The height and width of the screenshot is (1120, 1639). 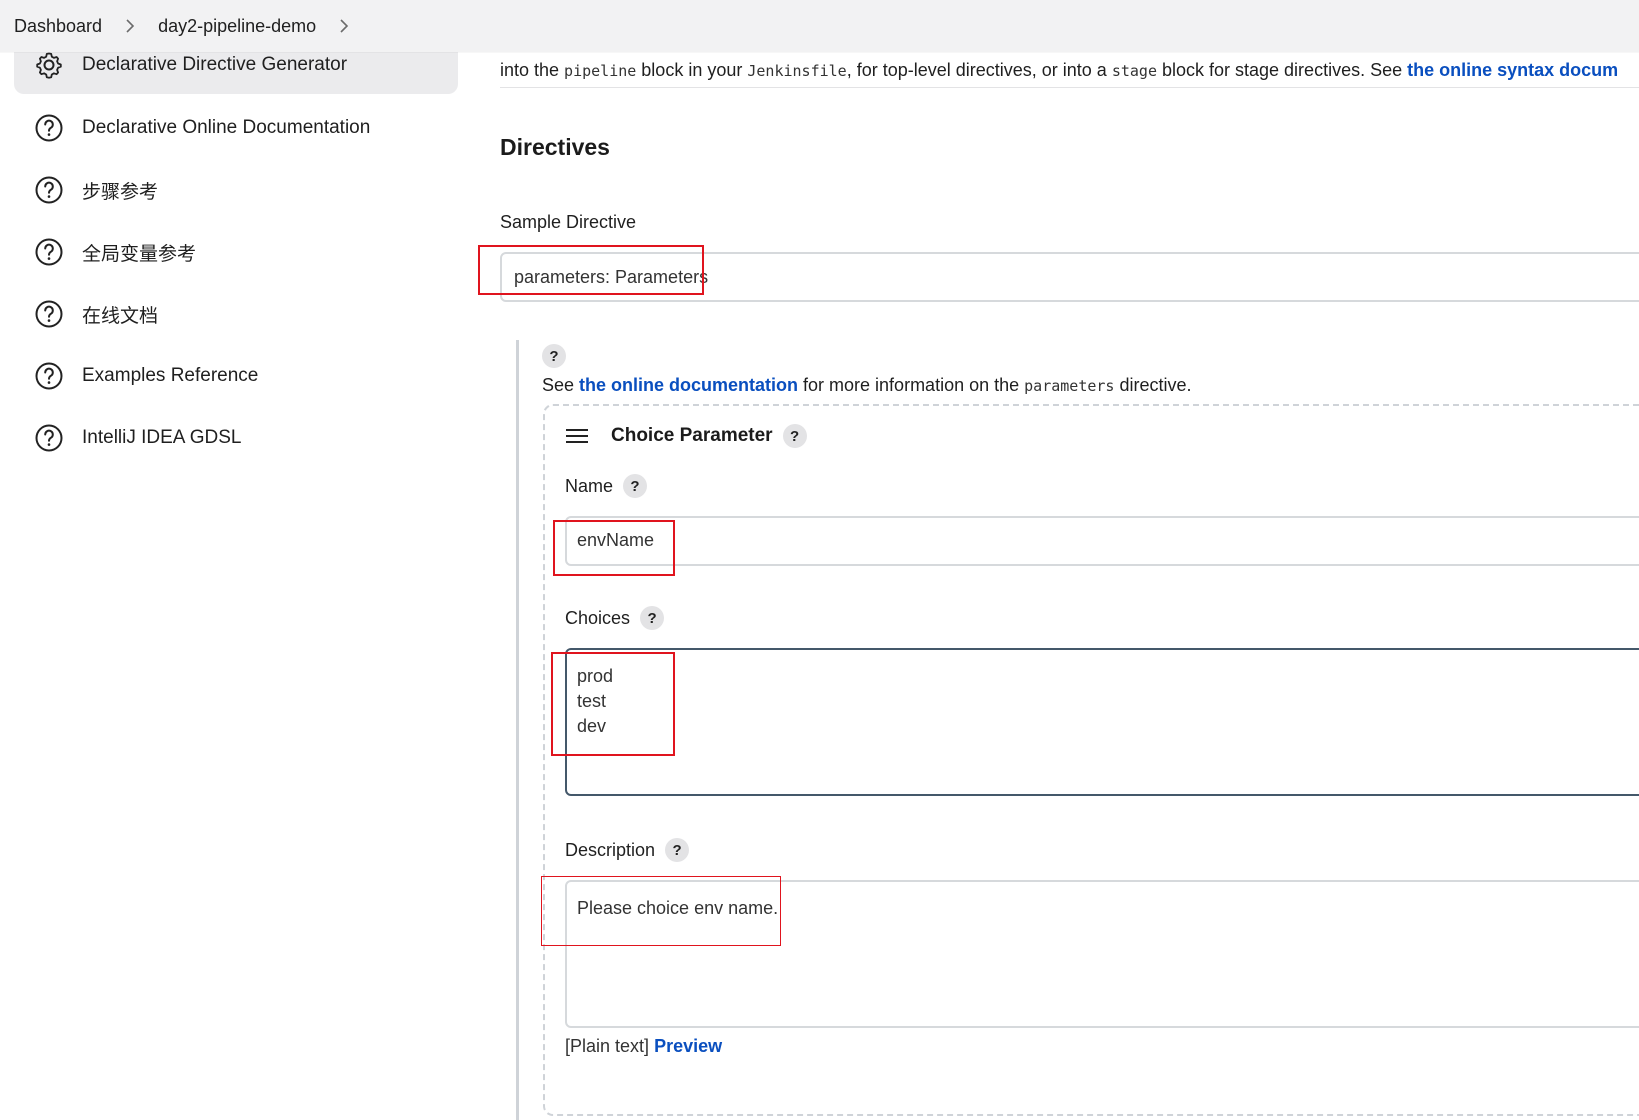 What do you see at coordinates (226, 127) in the screenshot?
I see `sidebar-item-label: Declarative Online Documentation` at bounding box center [226, 127].